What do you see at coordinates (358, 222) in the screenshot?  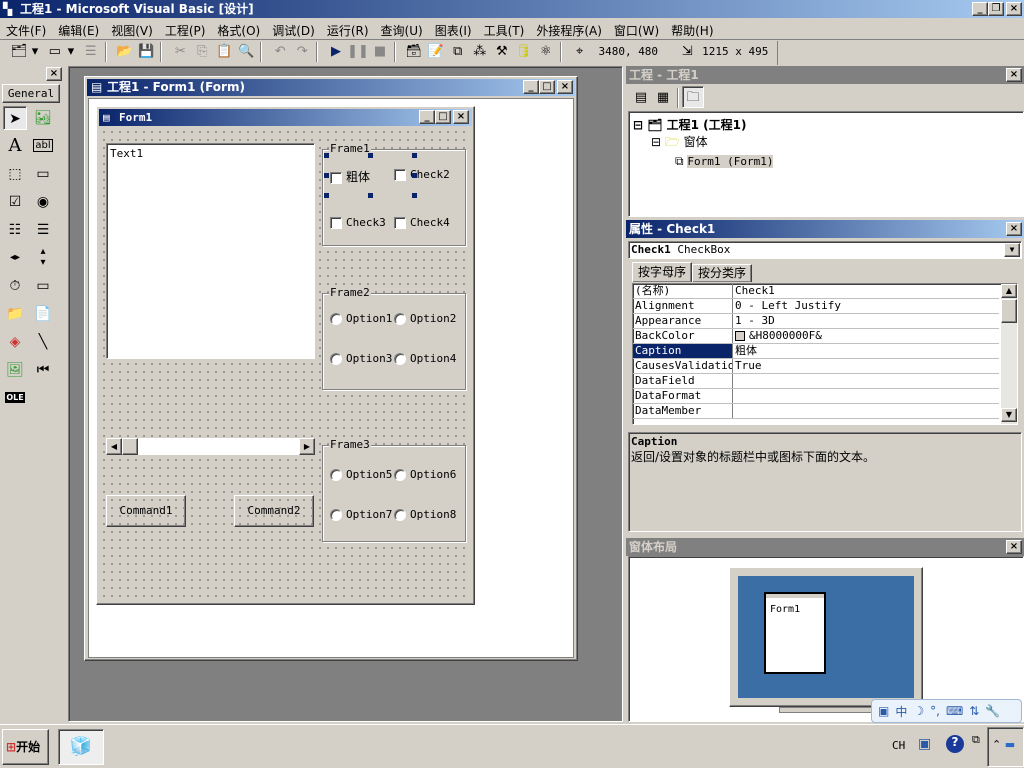 I see `check3-checkbox: Check3` at bounding box center [358, 222].